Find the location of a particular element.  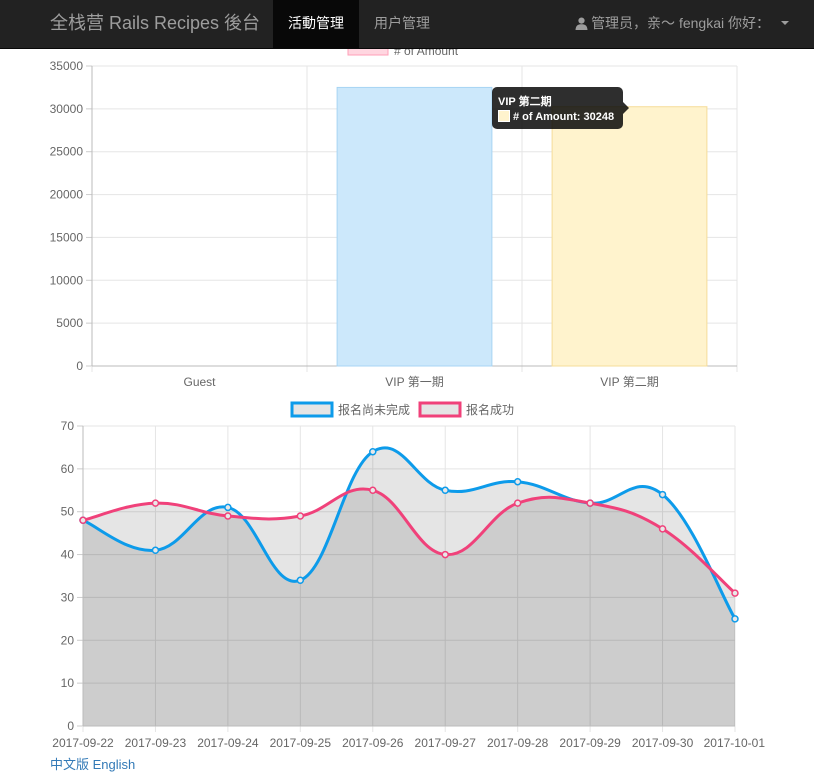

line-y-tick-label: 40 is located at coordinates (68, 555).